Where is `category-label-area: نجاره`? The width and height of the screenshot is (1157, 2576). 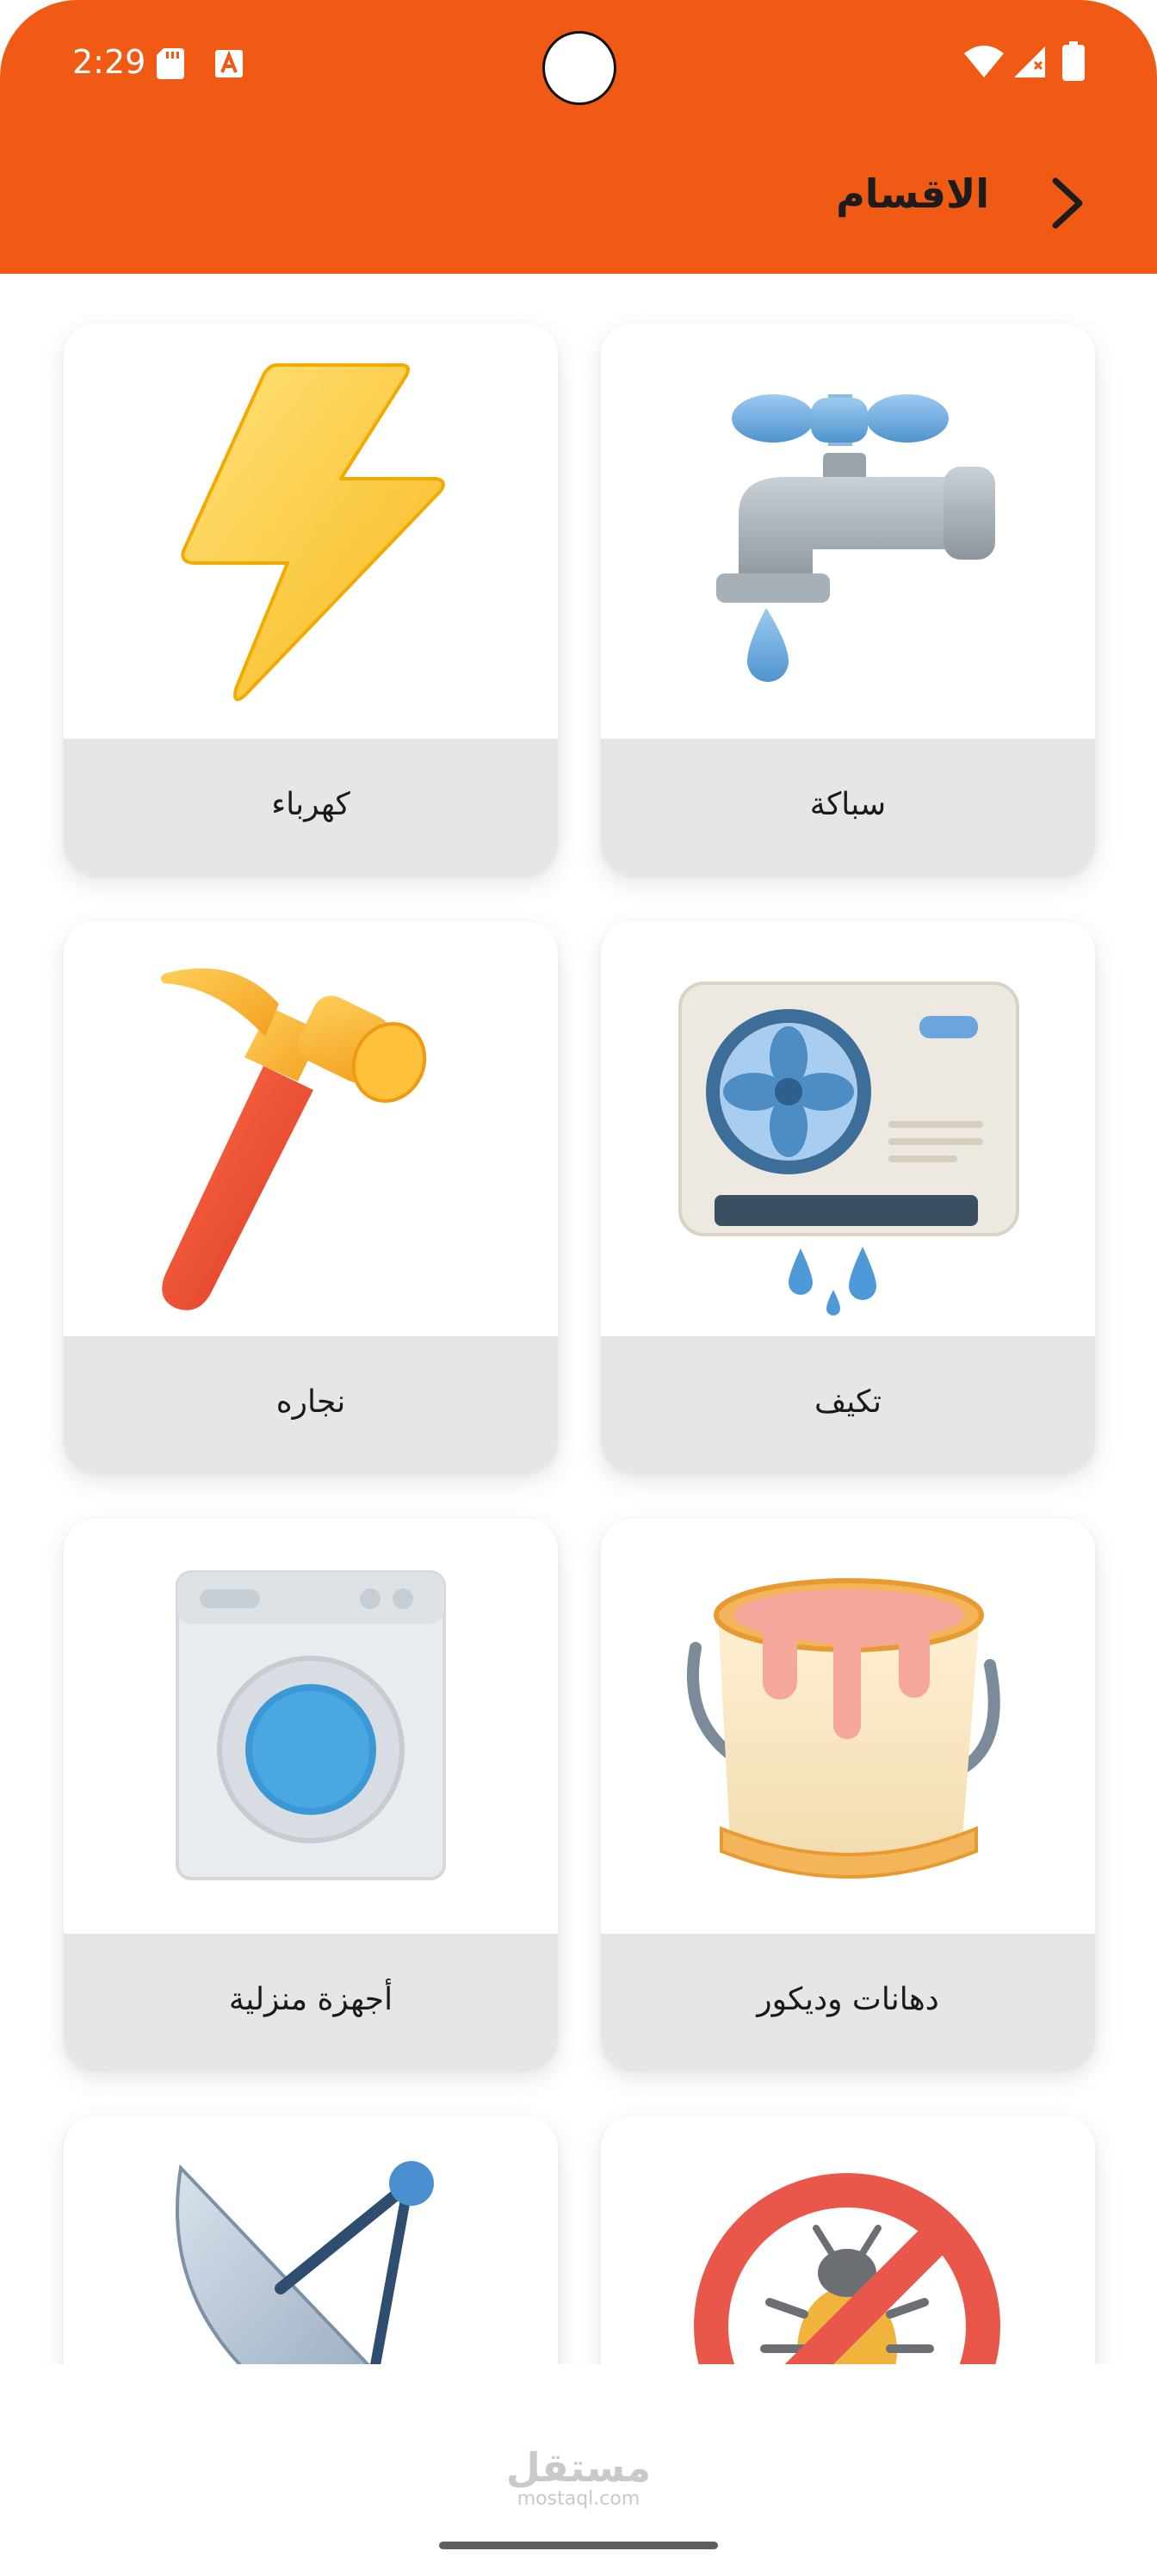
category-label-area: نجاره is located at coordinates (311, 1404).